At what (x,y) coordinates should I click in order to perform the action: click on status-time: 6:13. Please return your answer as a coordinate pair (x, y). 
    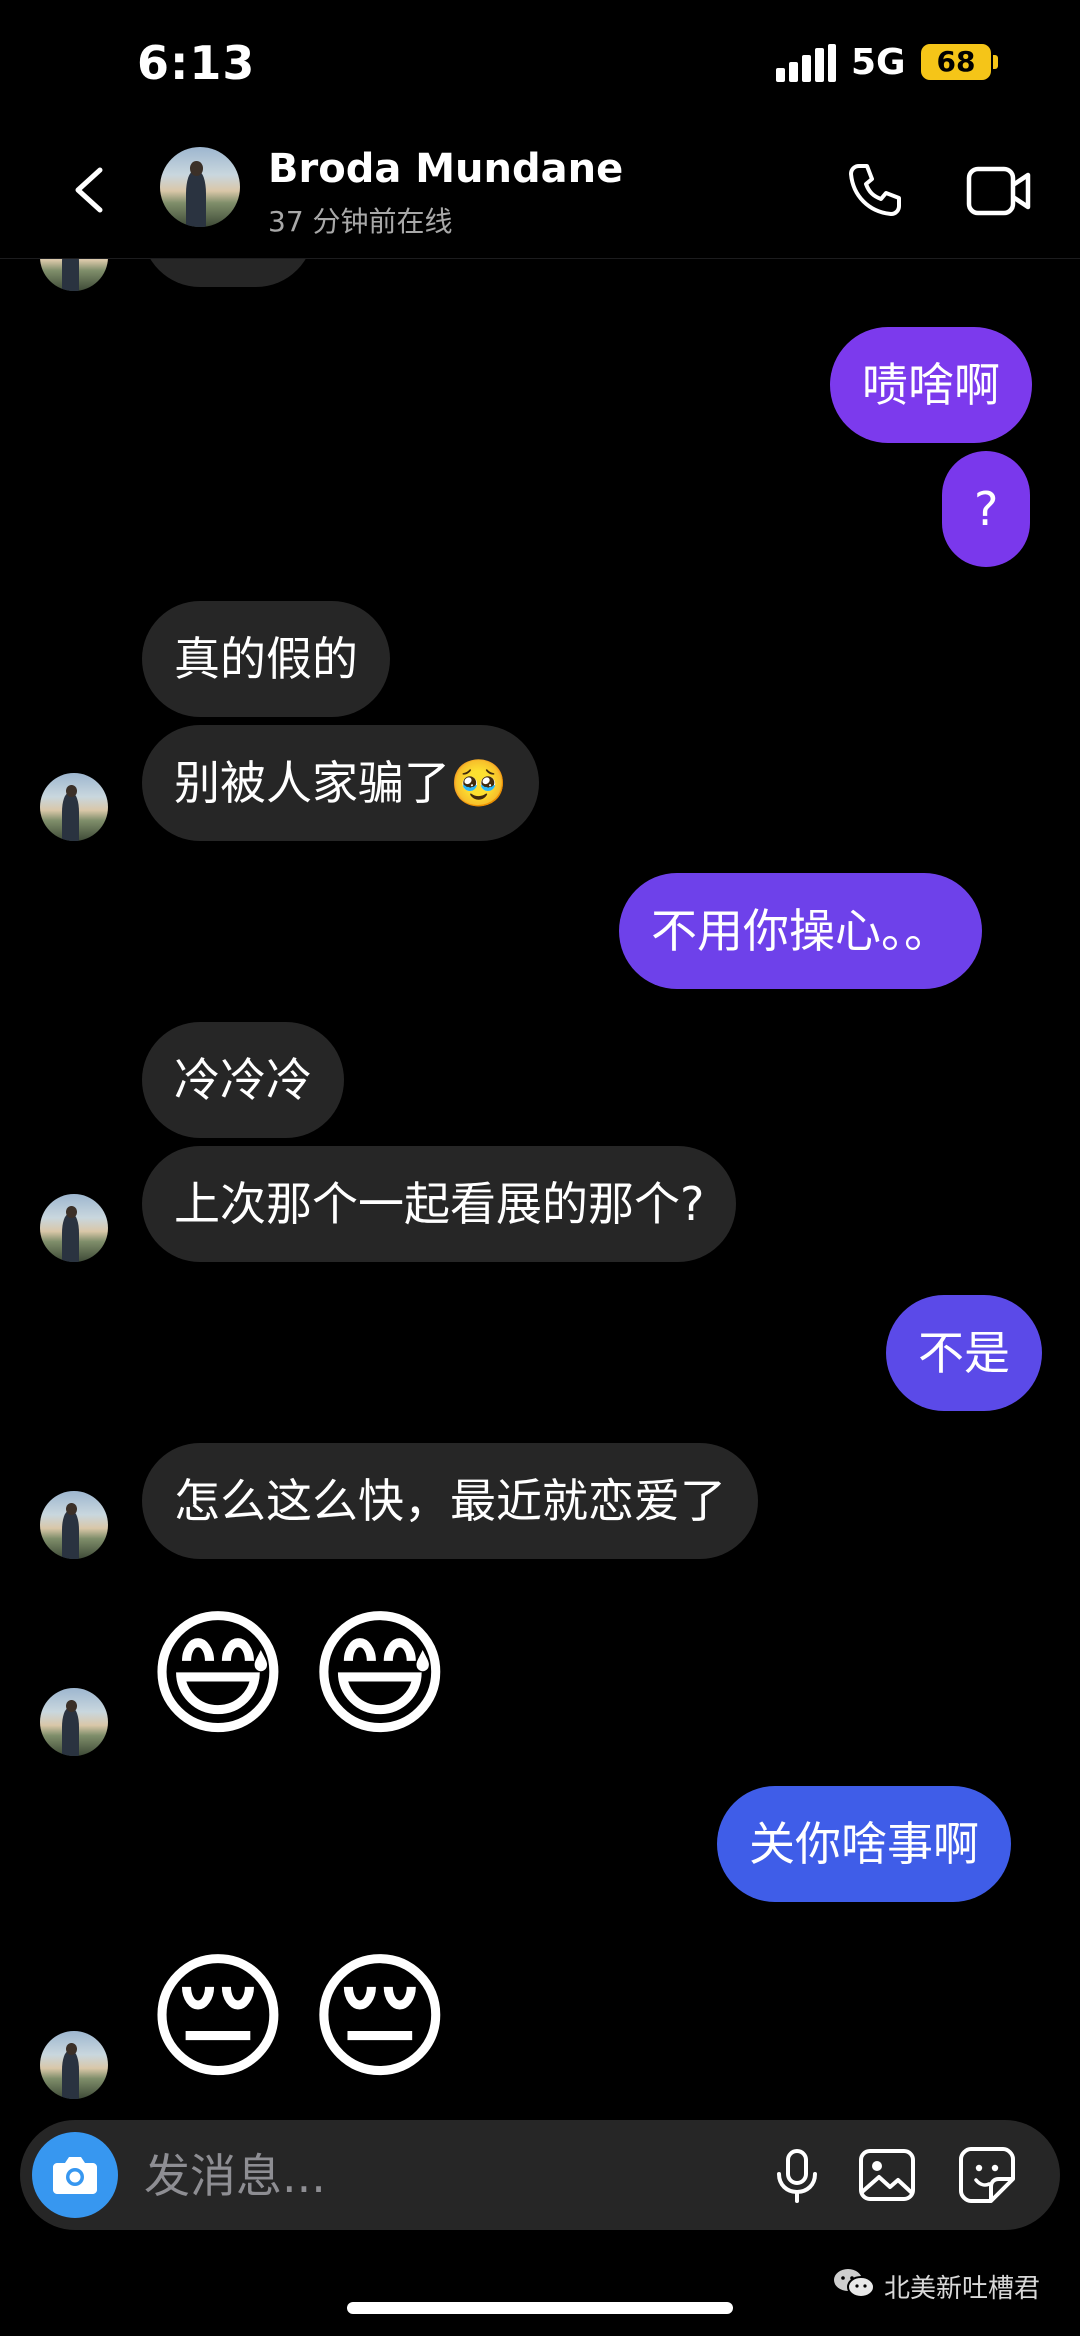
    Looking at the image, I should click on (196, 63).